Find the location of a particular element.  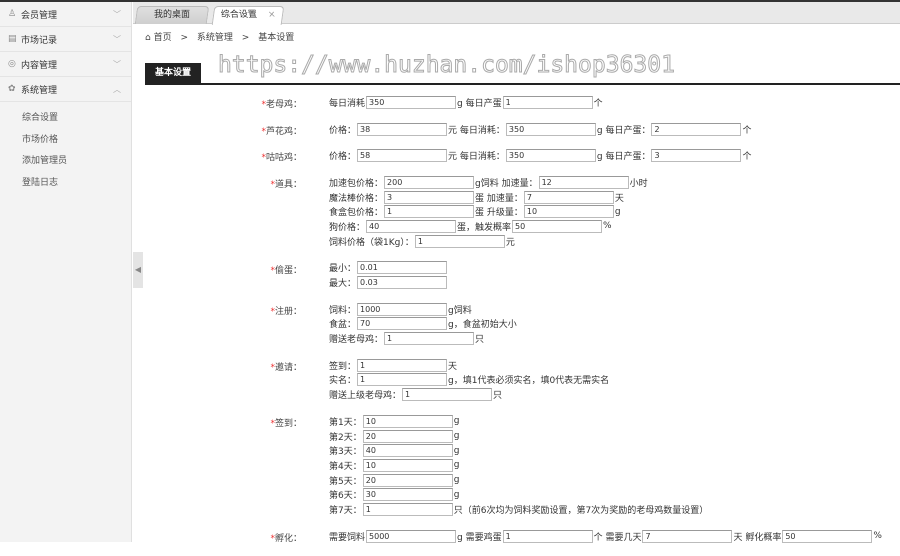

field-text: 饲料： is located at coordinates (343, 310).